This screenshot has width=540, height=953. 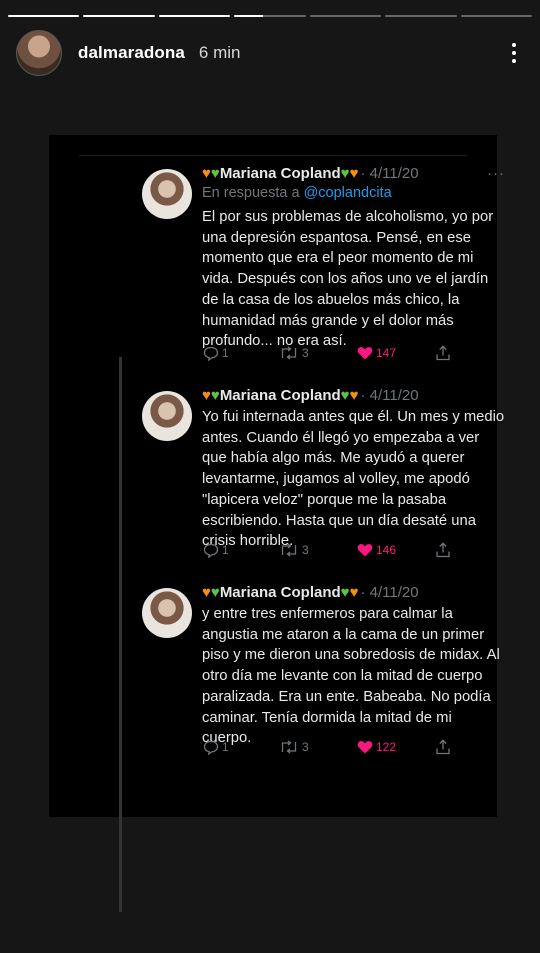 I want to click on tweet-more-icon: ···, so click(x=496, y=173).